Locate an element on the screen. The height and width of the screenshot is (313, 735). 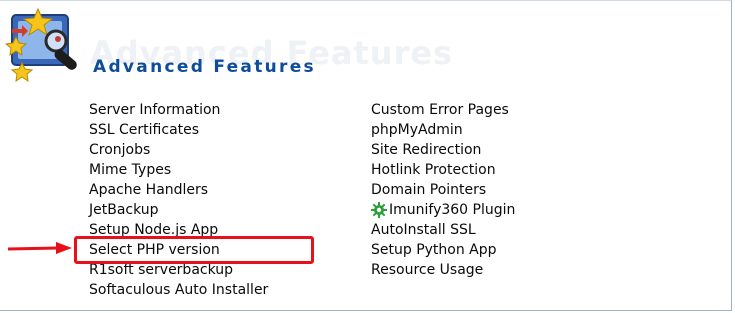
page-title: Advanced Features is located at coordinates (204, 67).